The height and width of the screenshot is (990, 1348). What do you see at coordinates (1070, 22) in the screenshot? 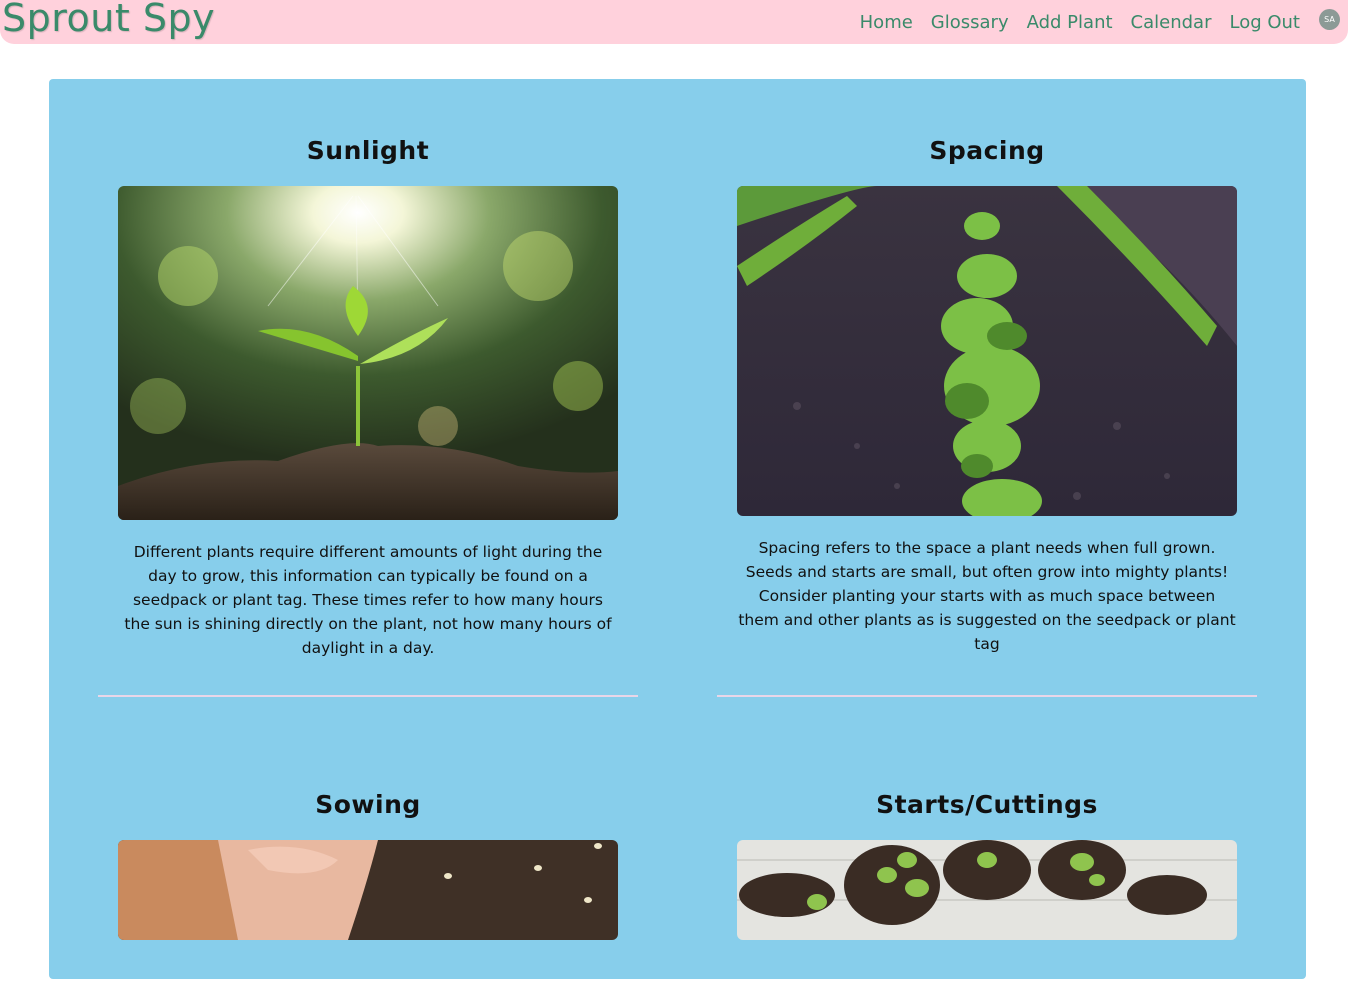
I see `nav-add-plant: Add Plant` at bounding box center [1070, 22].